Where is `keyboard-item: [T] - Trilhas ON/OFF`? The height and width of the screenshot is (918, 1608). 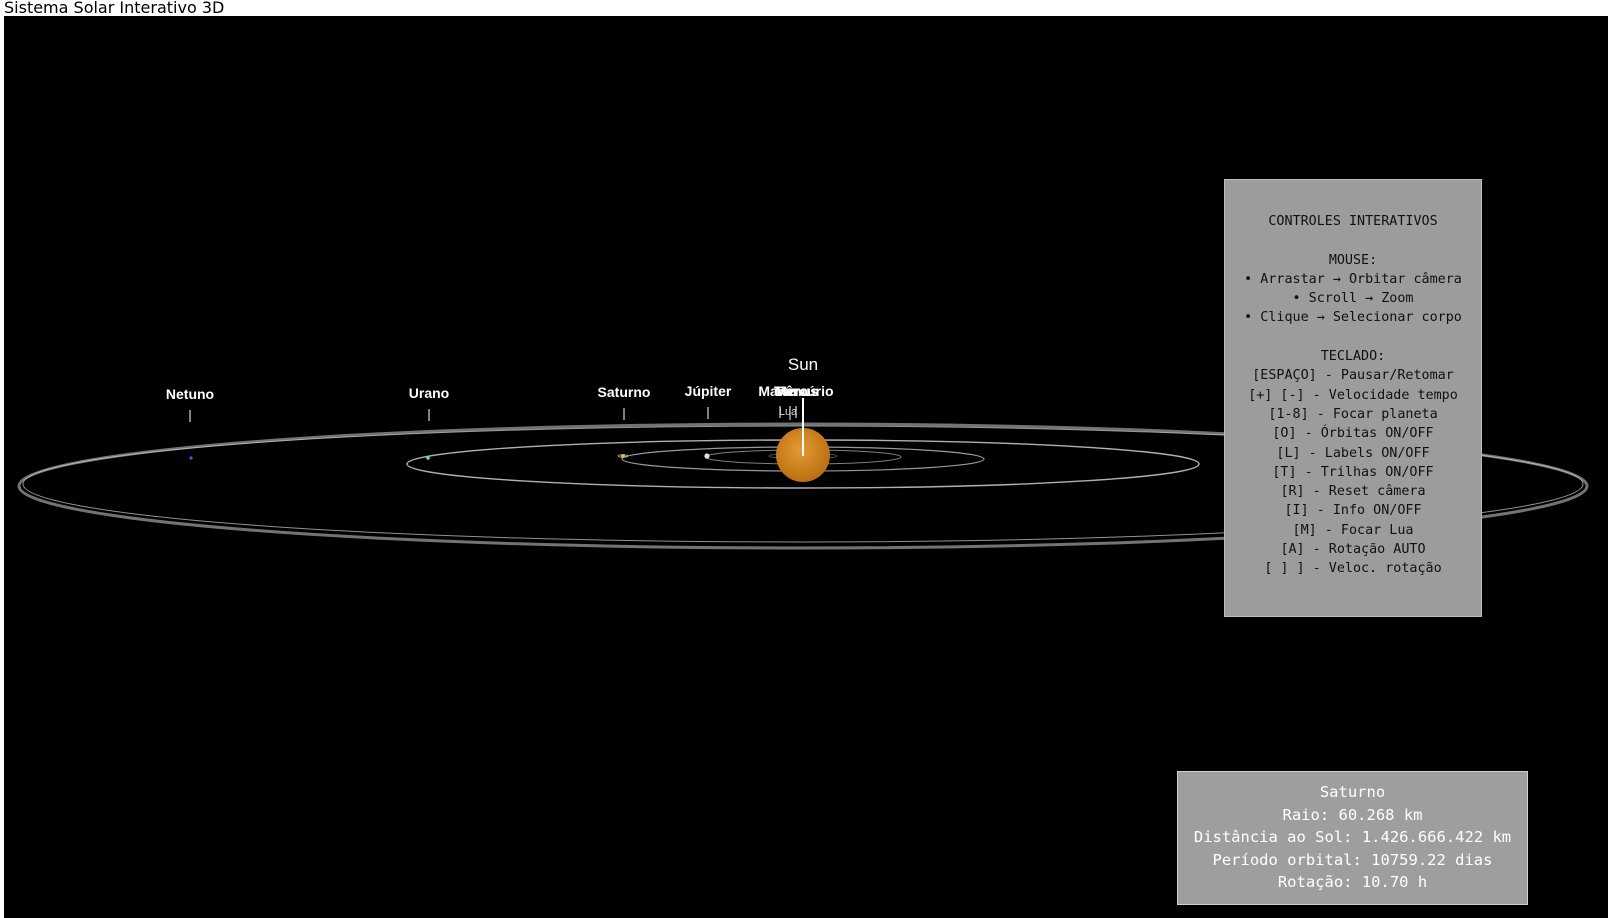
keyboard-item: [T] - Trilhas ON/OFF is located at coordinates (1353, 472).